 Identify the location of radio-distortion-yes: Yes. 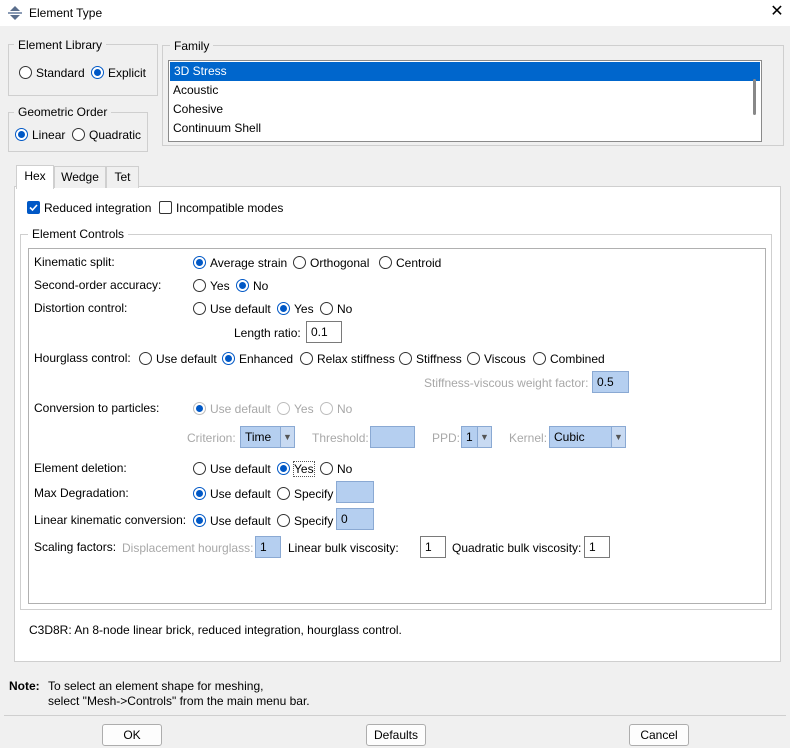
(295, 308).